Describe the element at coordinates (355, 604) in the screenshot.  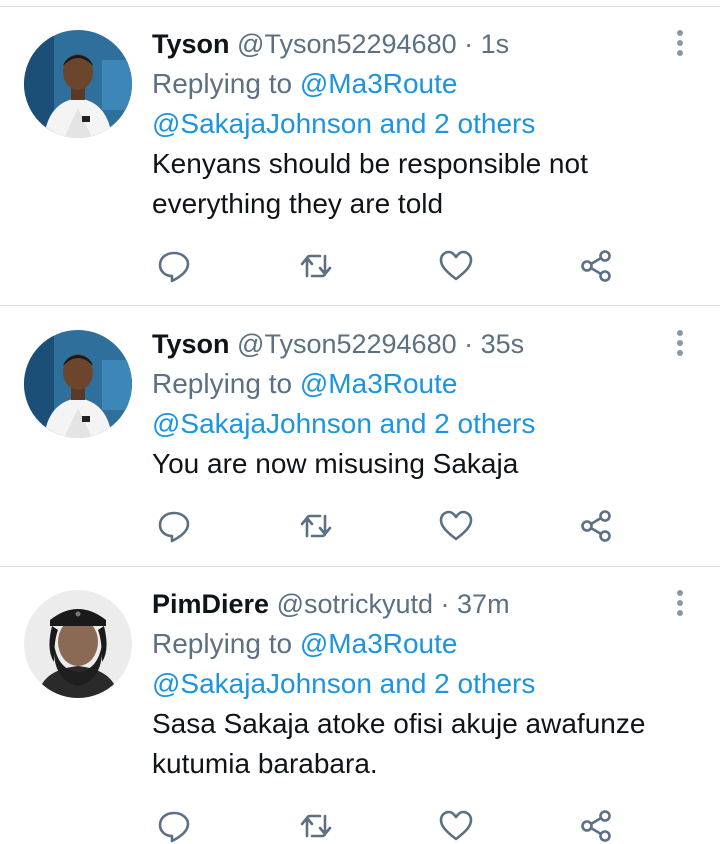
I see `user-handle: @sotrickyutd` at that location.